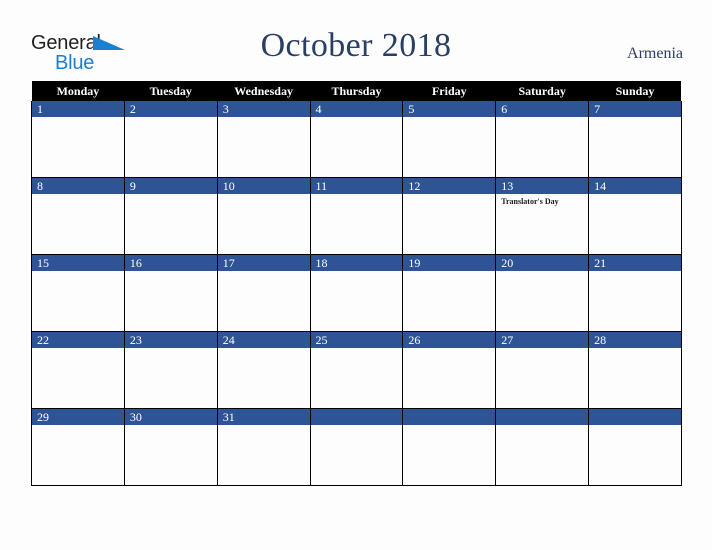 The image size is (712, 550). Describe the element at coordinates (170, 139) in the screenshot. I see `calendar-day-cell: 2` at that location.